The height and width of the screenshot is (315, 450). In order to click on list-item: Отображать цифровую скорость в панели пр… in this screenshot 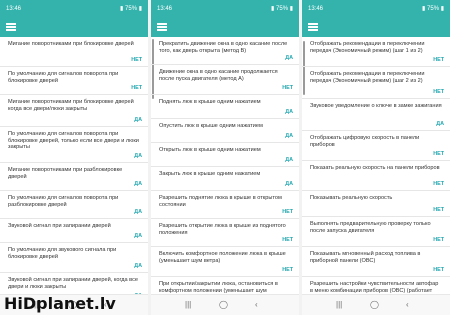, I will do `click(376, 146)`.